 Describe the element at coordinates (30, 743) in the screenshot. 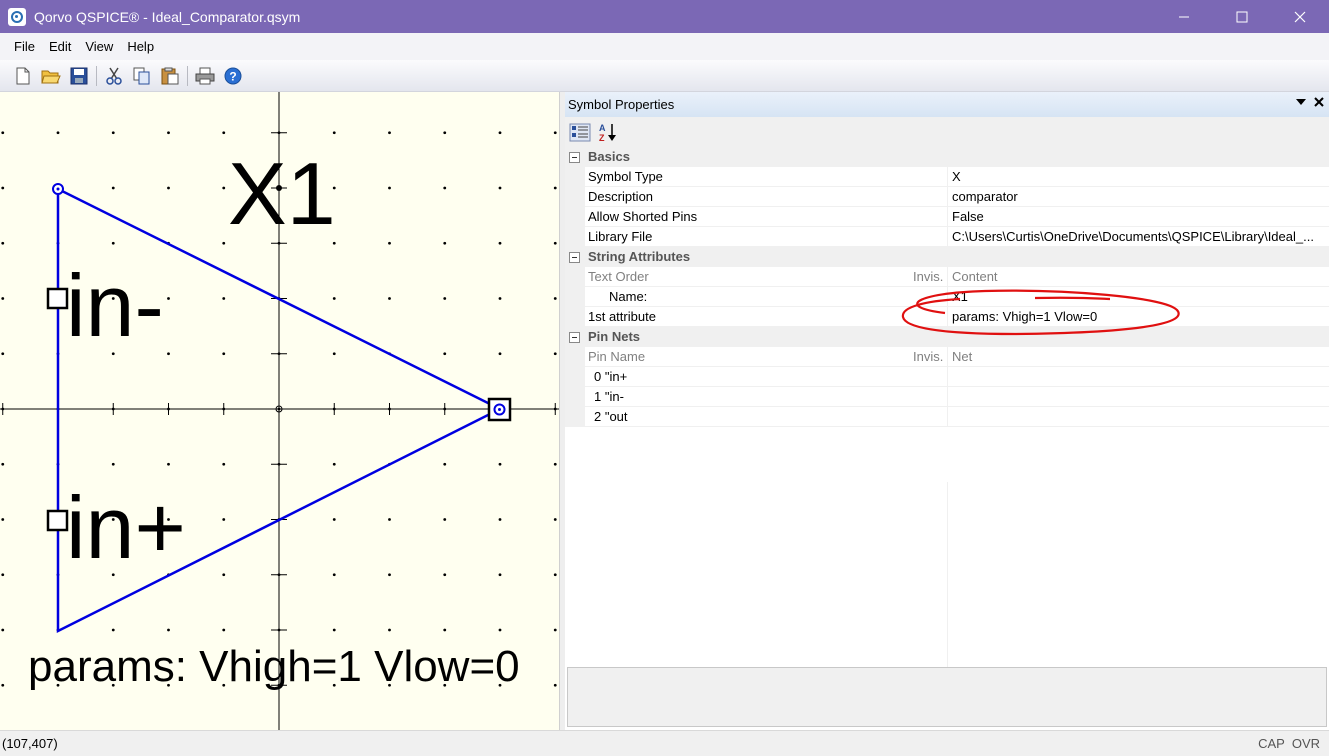

I see `cursor-coordinates: (107,407)` at that location.